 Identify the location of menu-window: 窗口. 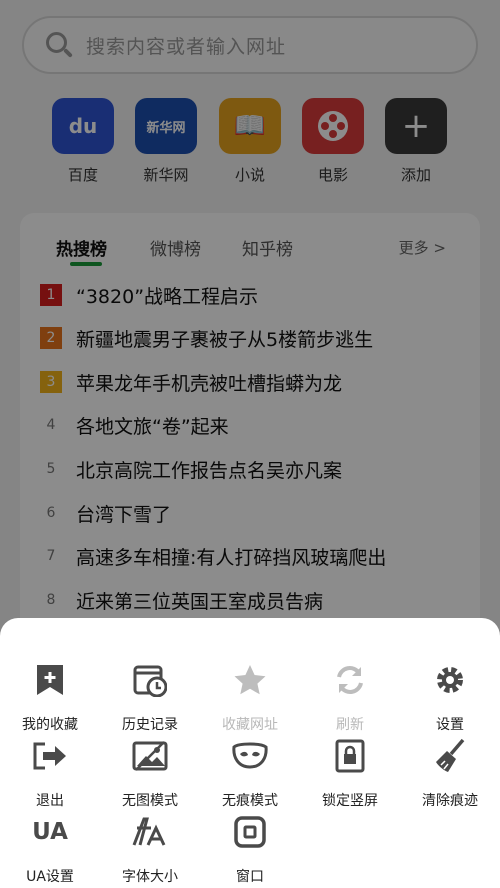
(250, 850).